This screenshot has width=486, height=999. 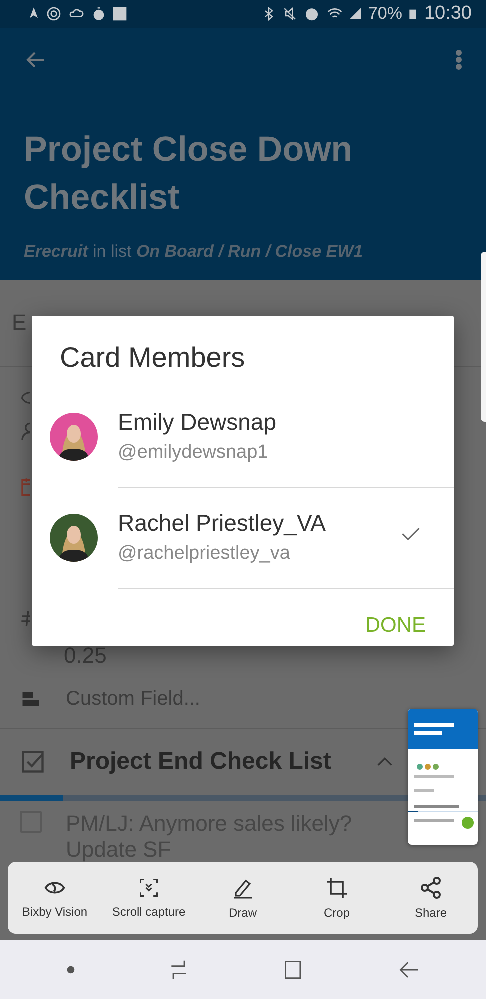 I want to click on nfc-icon, so click(x=54, y=14).